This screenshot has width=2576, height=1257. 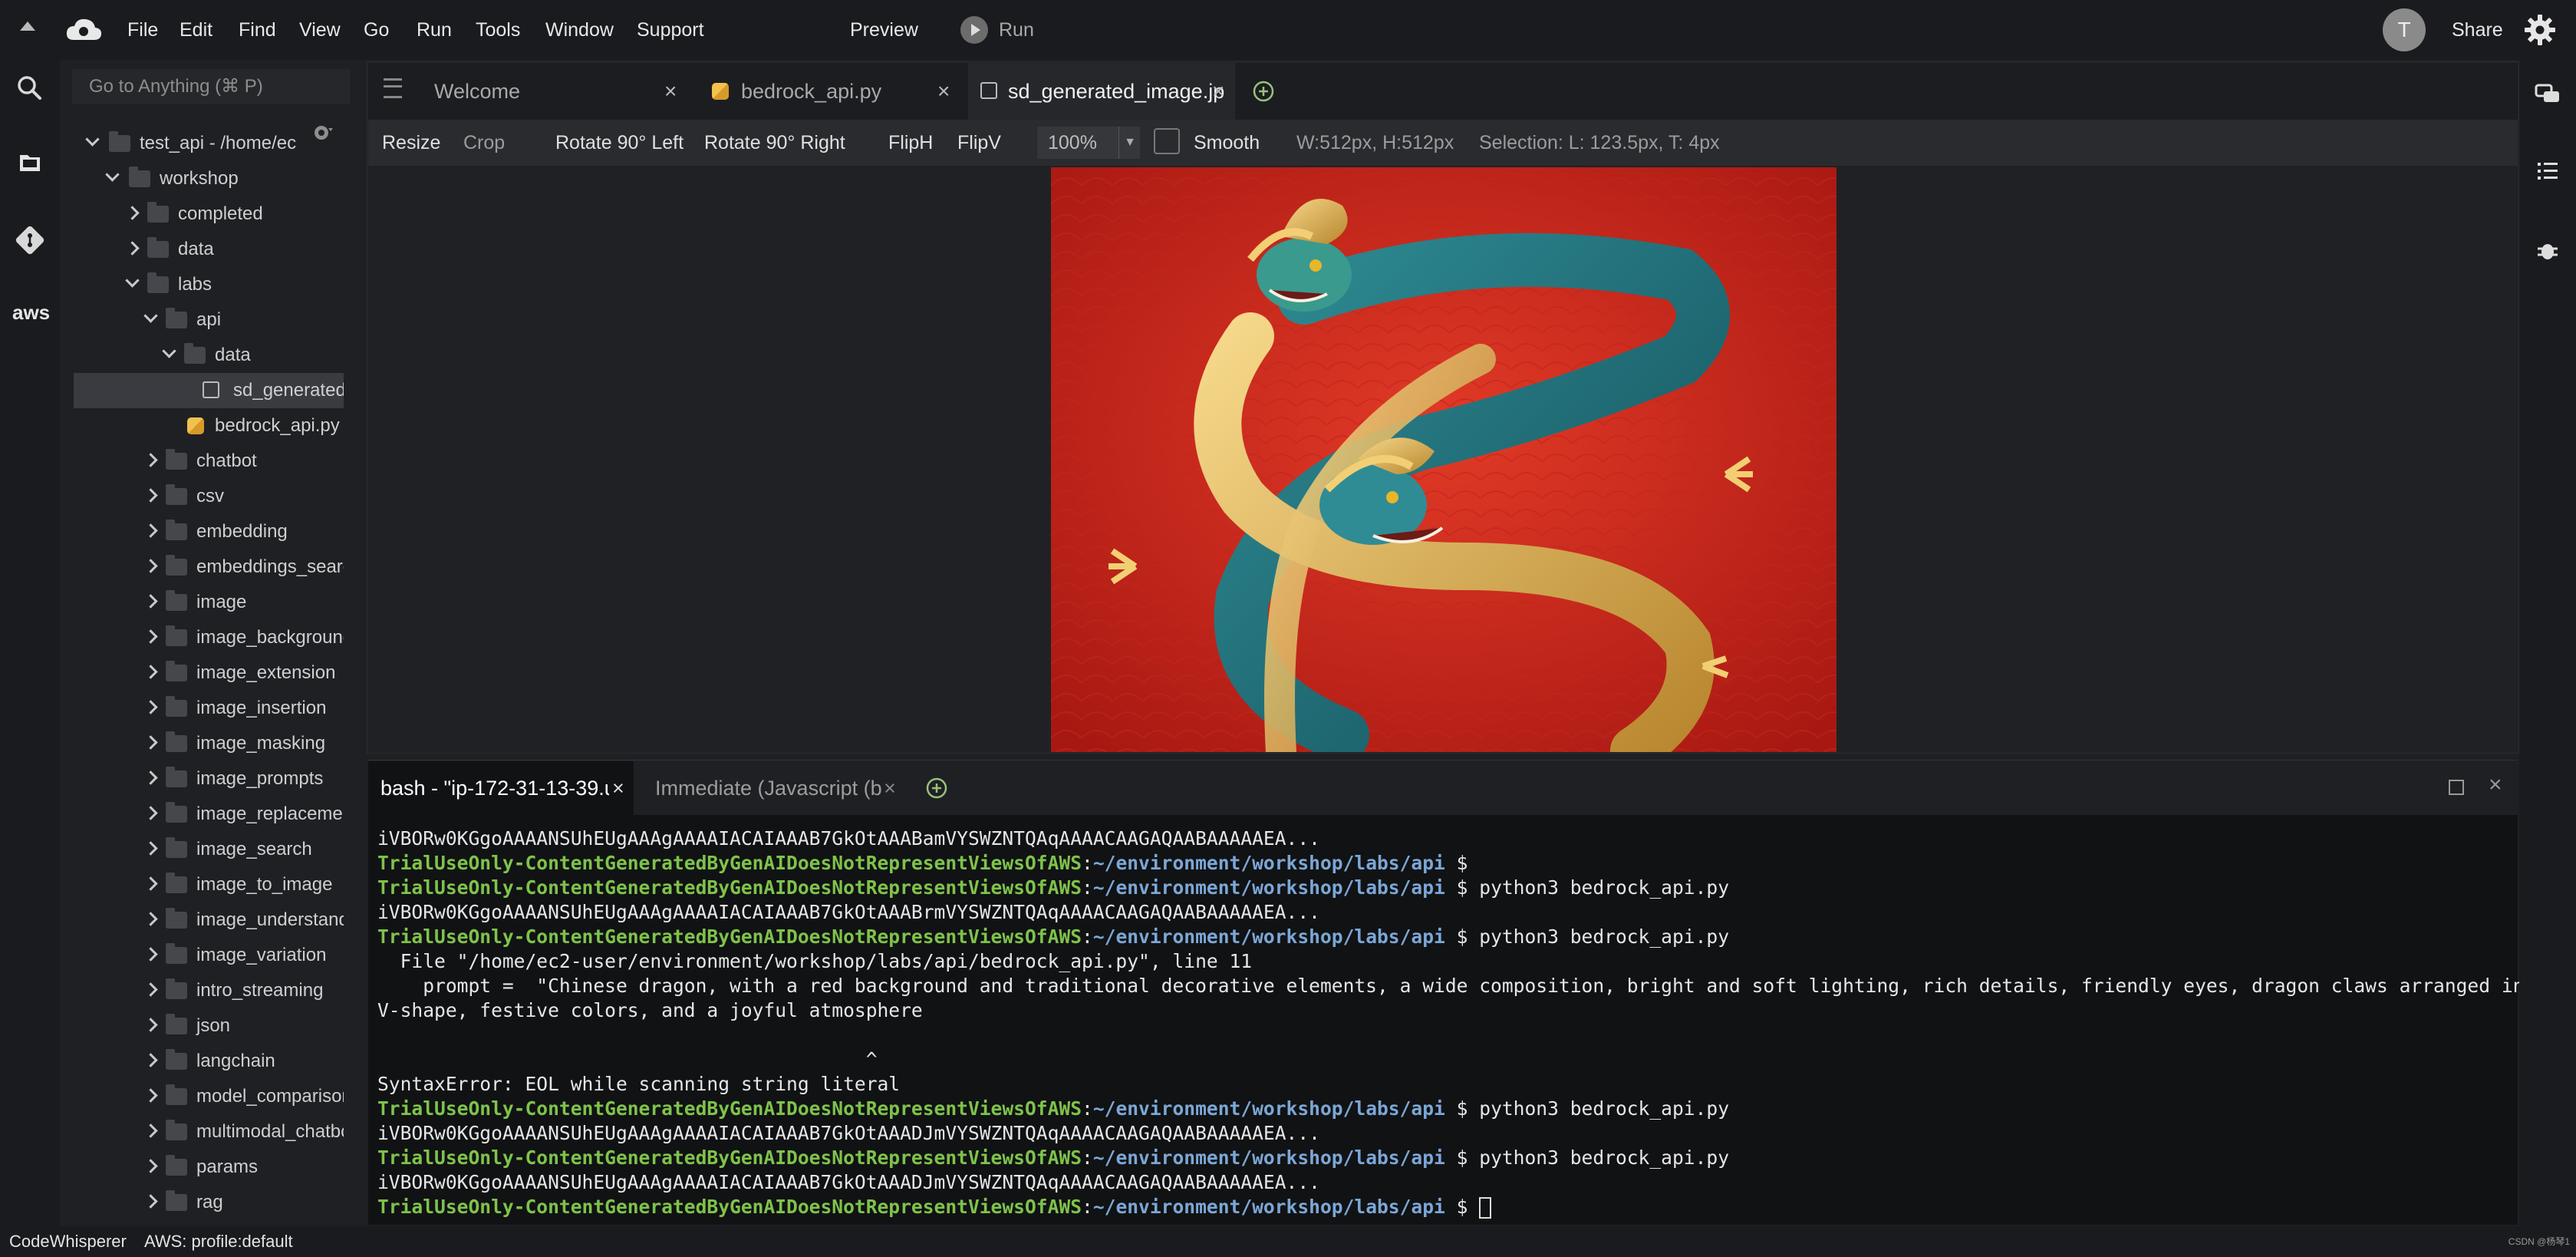 What do you see at coordinates (209, 320) in the screenshot?
I see `tree-row: api` at bounding box center [209, 320].